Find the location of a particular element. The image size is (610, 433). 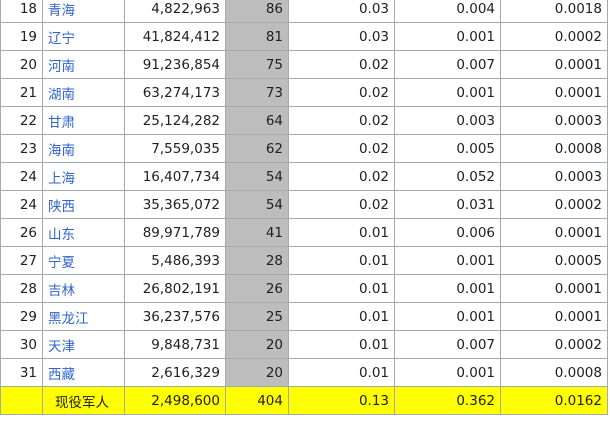

province-link: 上海 is located at coordinates (61, 179).